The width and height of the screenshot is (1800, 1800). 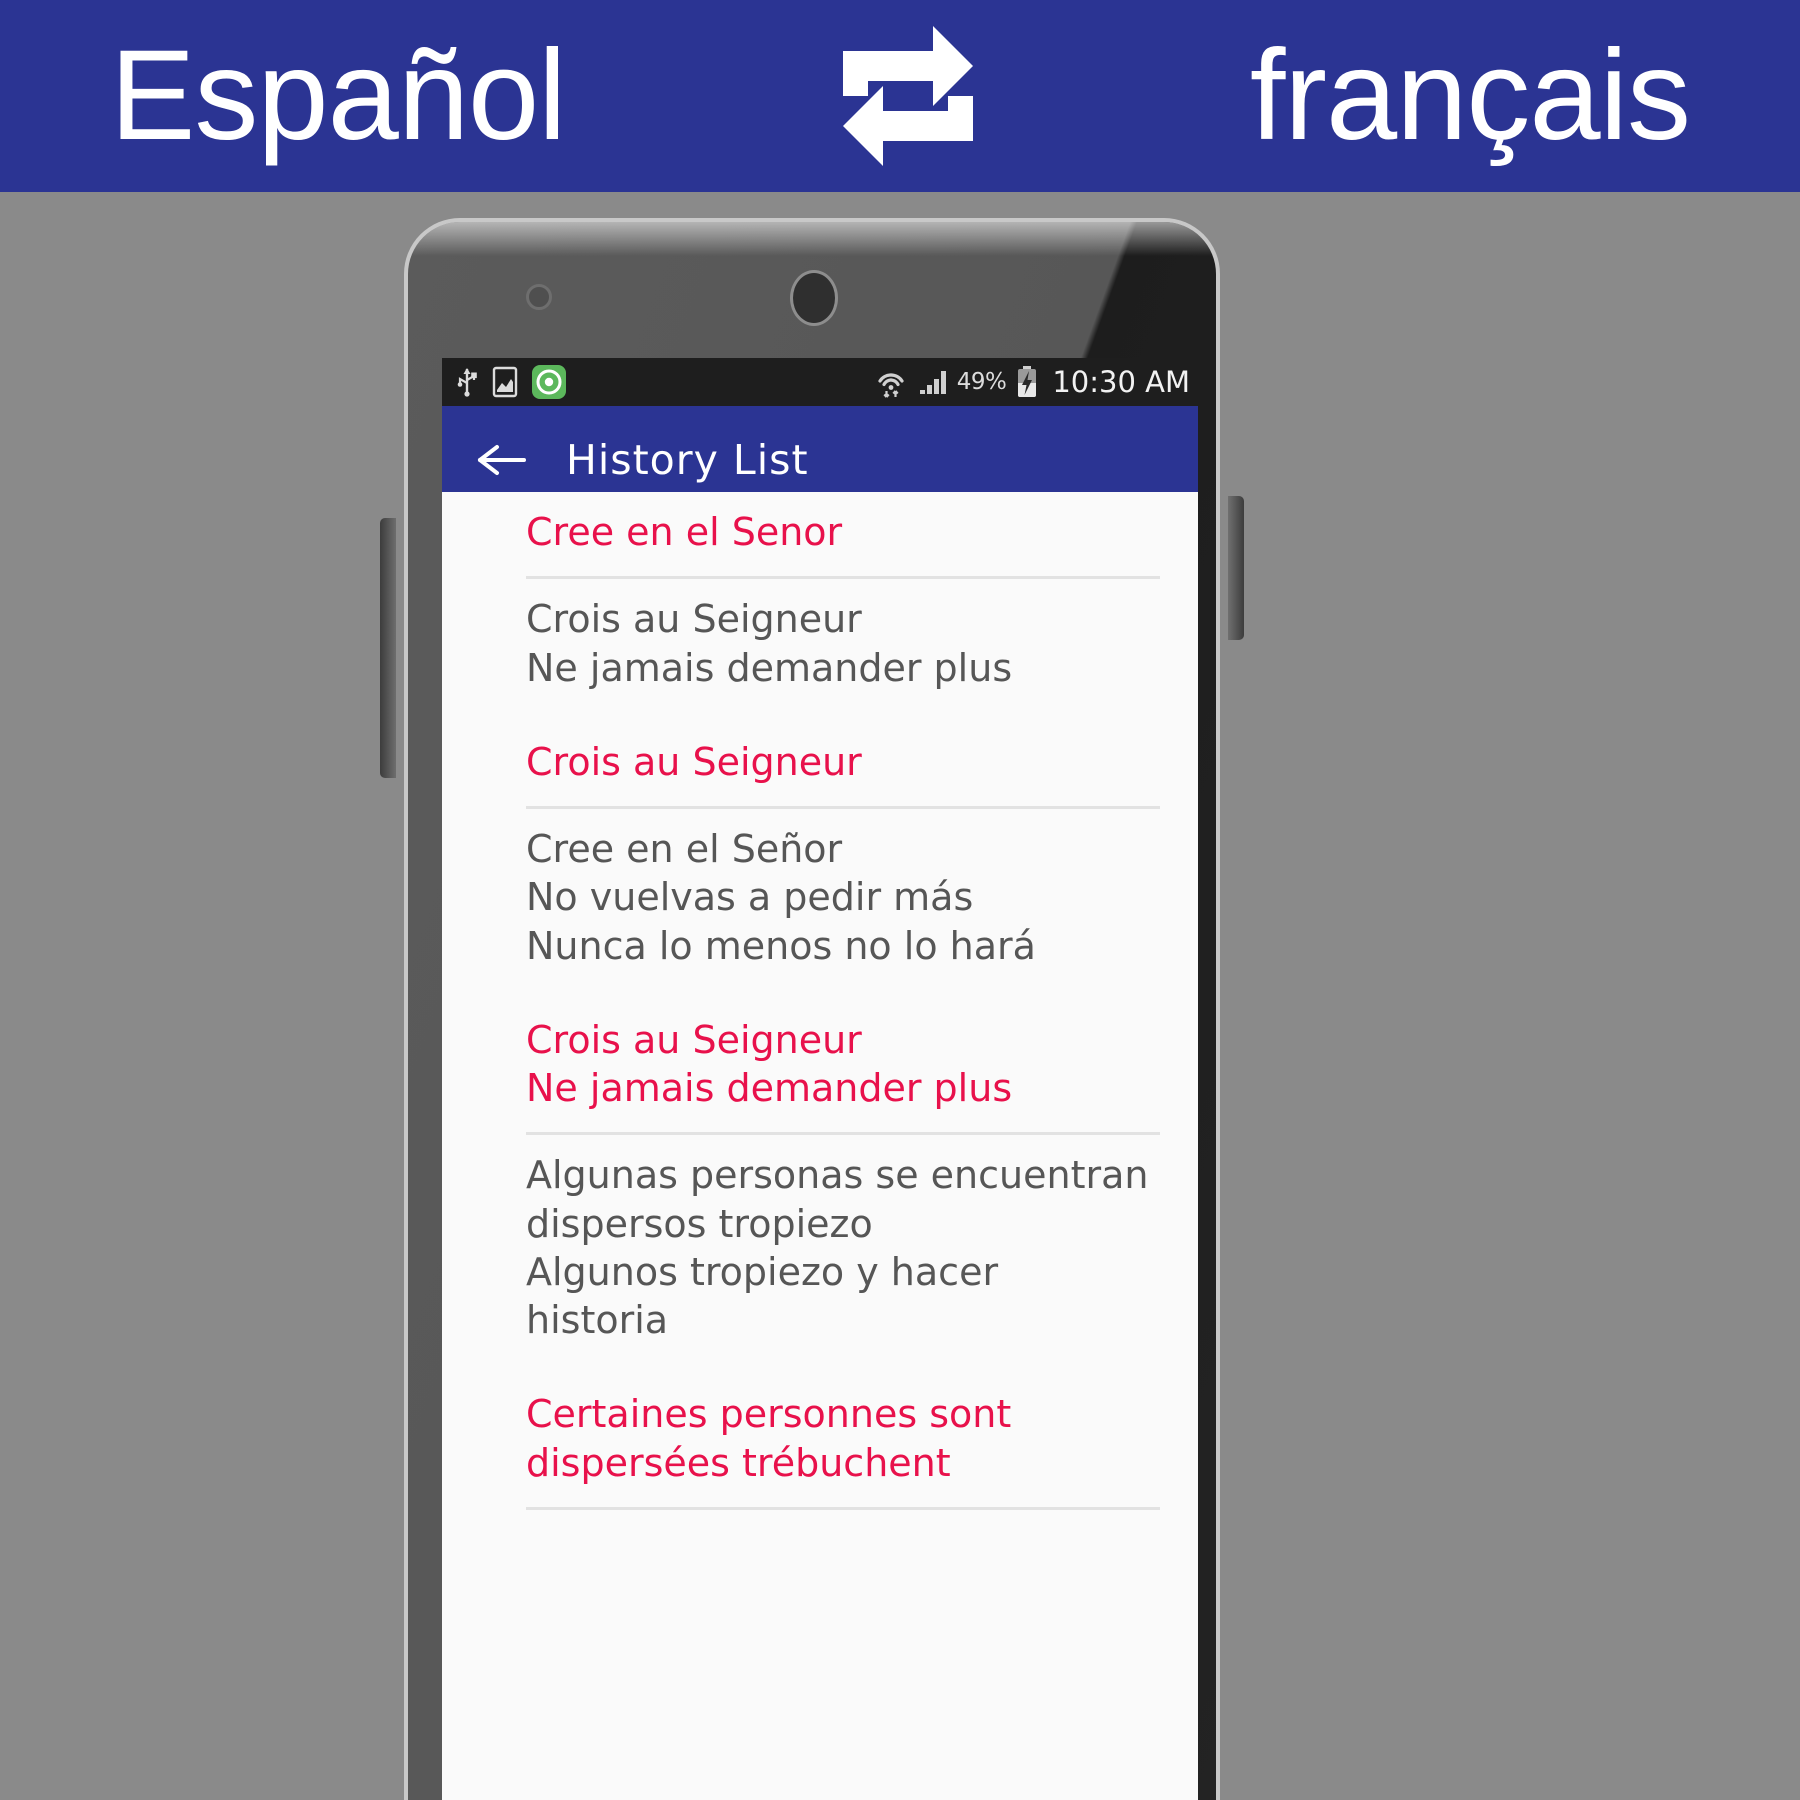 I want to click on screenshot-icon, so click(x=505, y=382).